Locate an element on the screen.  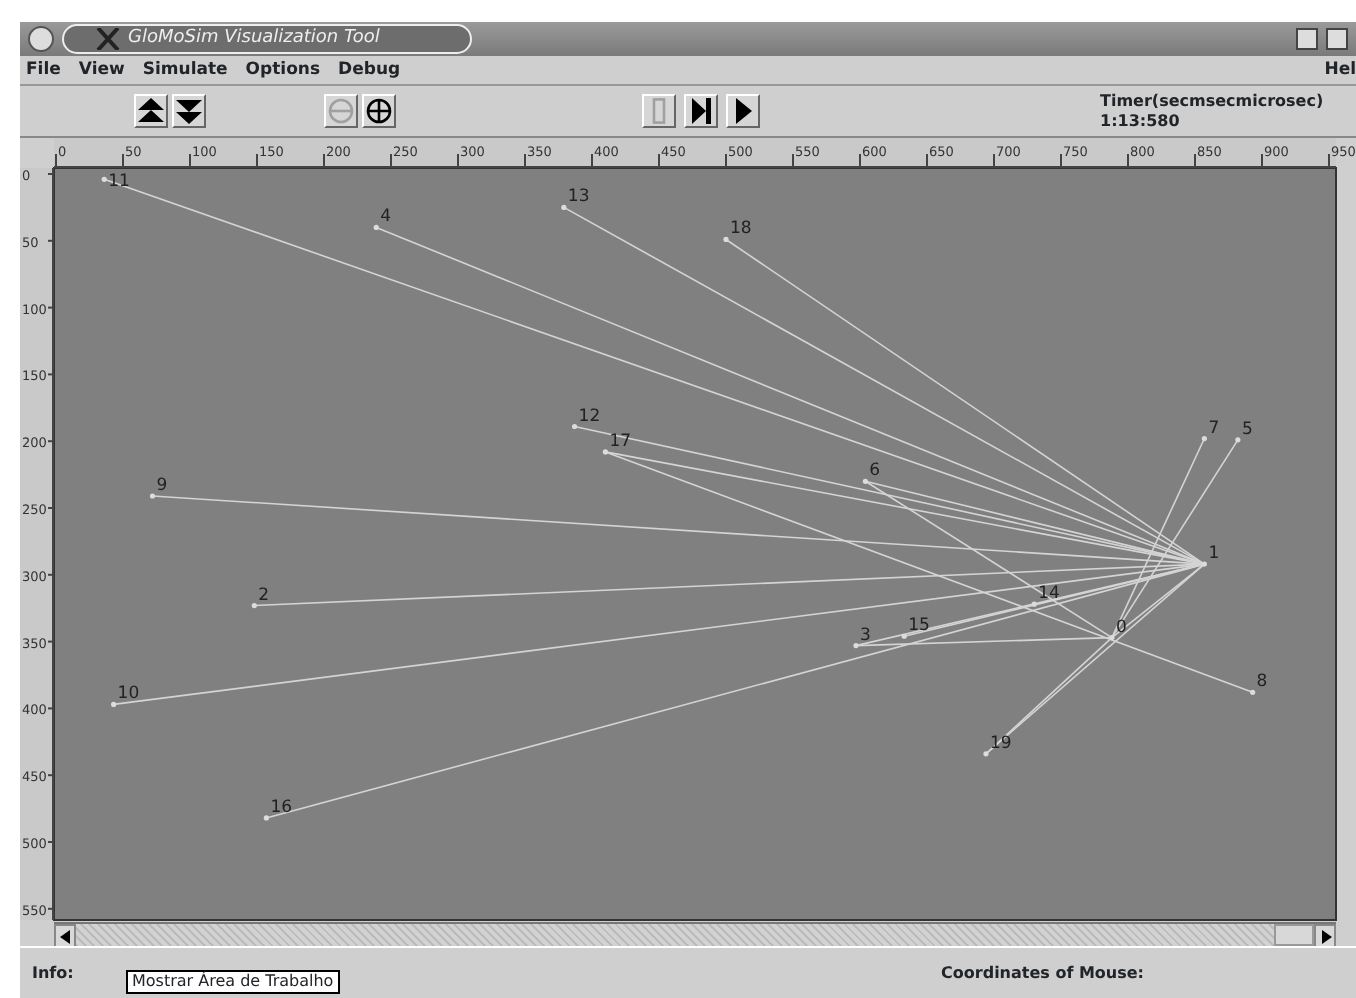
node-label: 17 is located at coordinates (620, 441).